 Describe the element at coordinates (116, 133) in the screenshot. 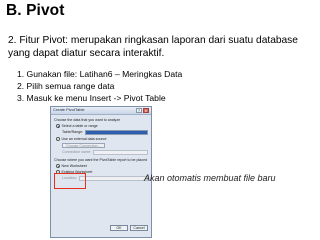

I see `table-range-input` at that location.